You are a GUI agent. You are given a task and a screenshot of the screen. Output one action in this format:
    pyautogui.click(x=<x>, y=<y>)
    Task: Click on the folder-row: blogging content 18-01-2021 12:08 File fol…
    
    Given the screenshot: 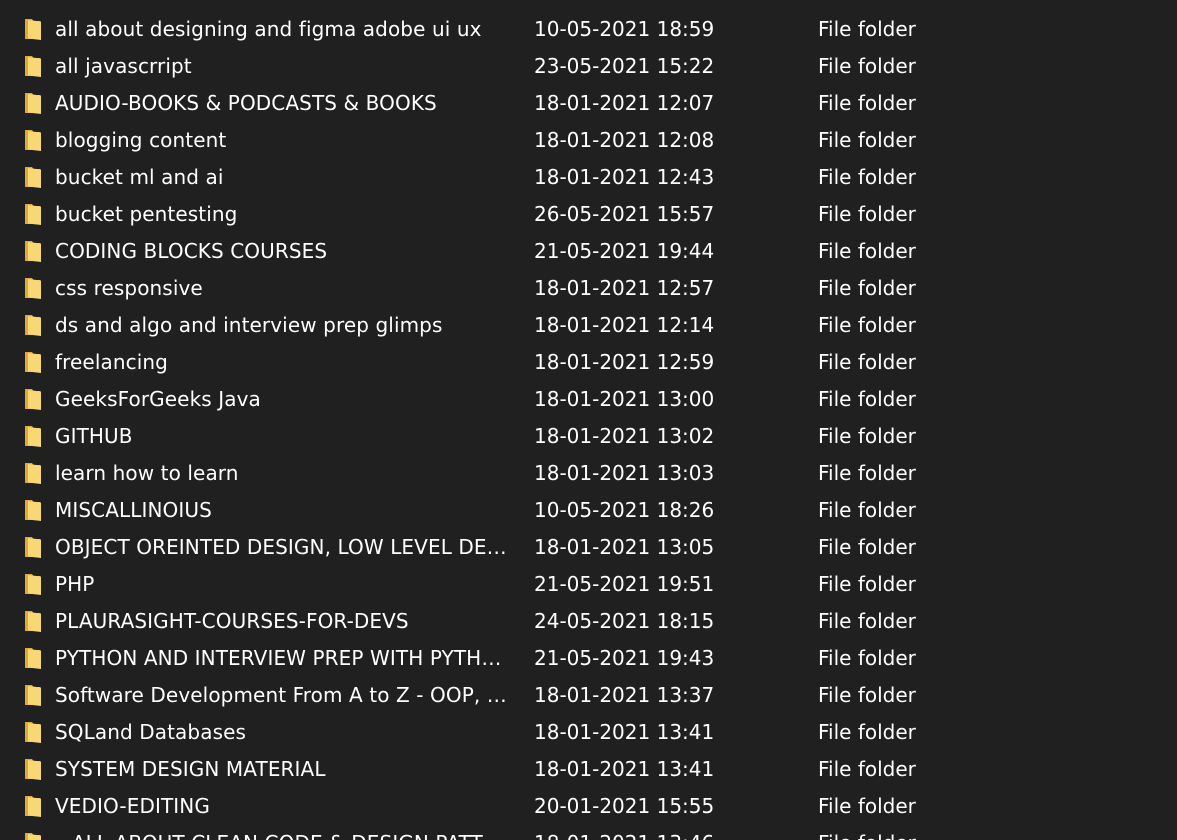 What is the action you would take?
    pyautogui.click(x=588, y=140)
    